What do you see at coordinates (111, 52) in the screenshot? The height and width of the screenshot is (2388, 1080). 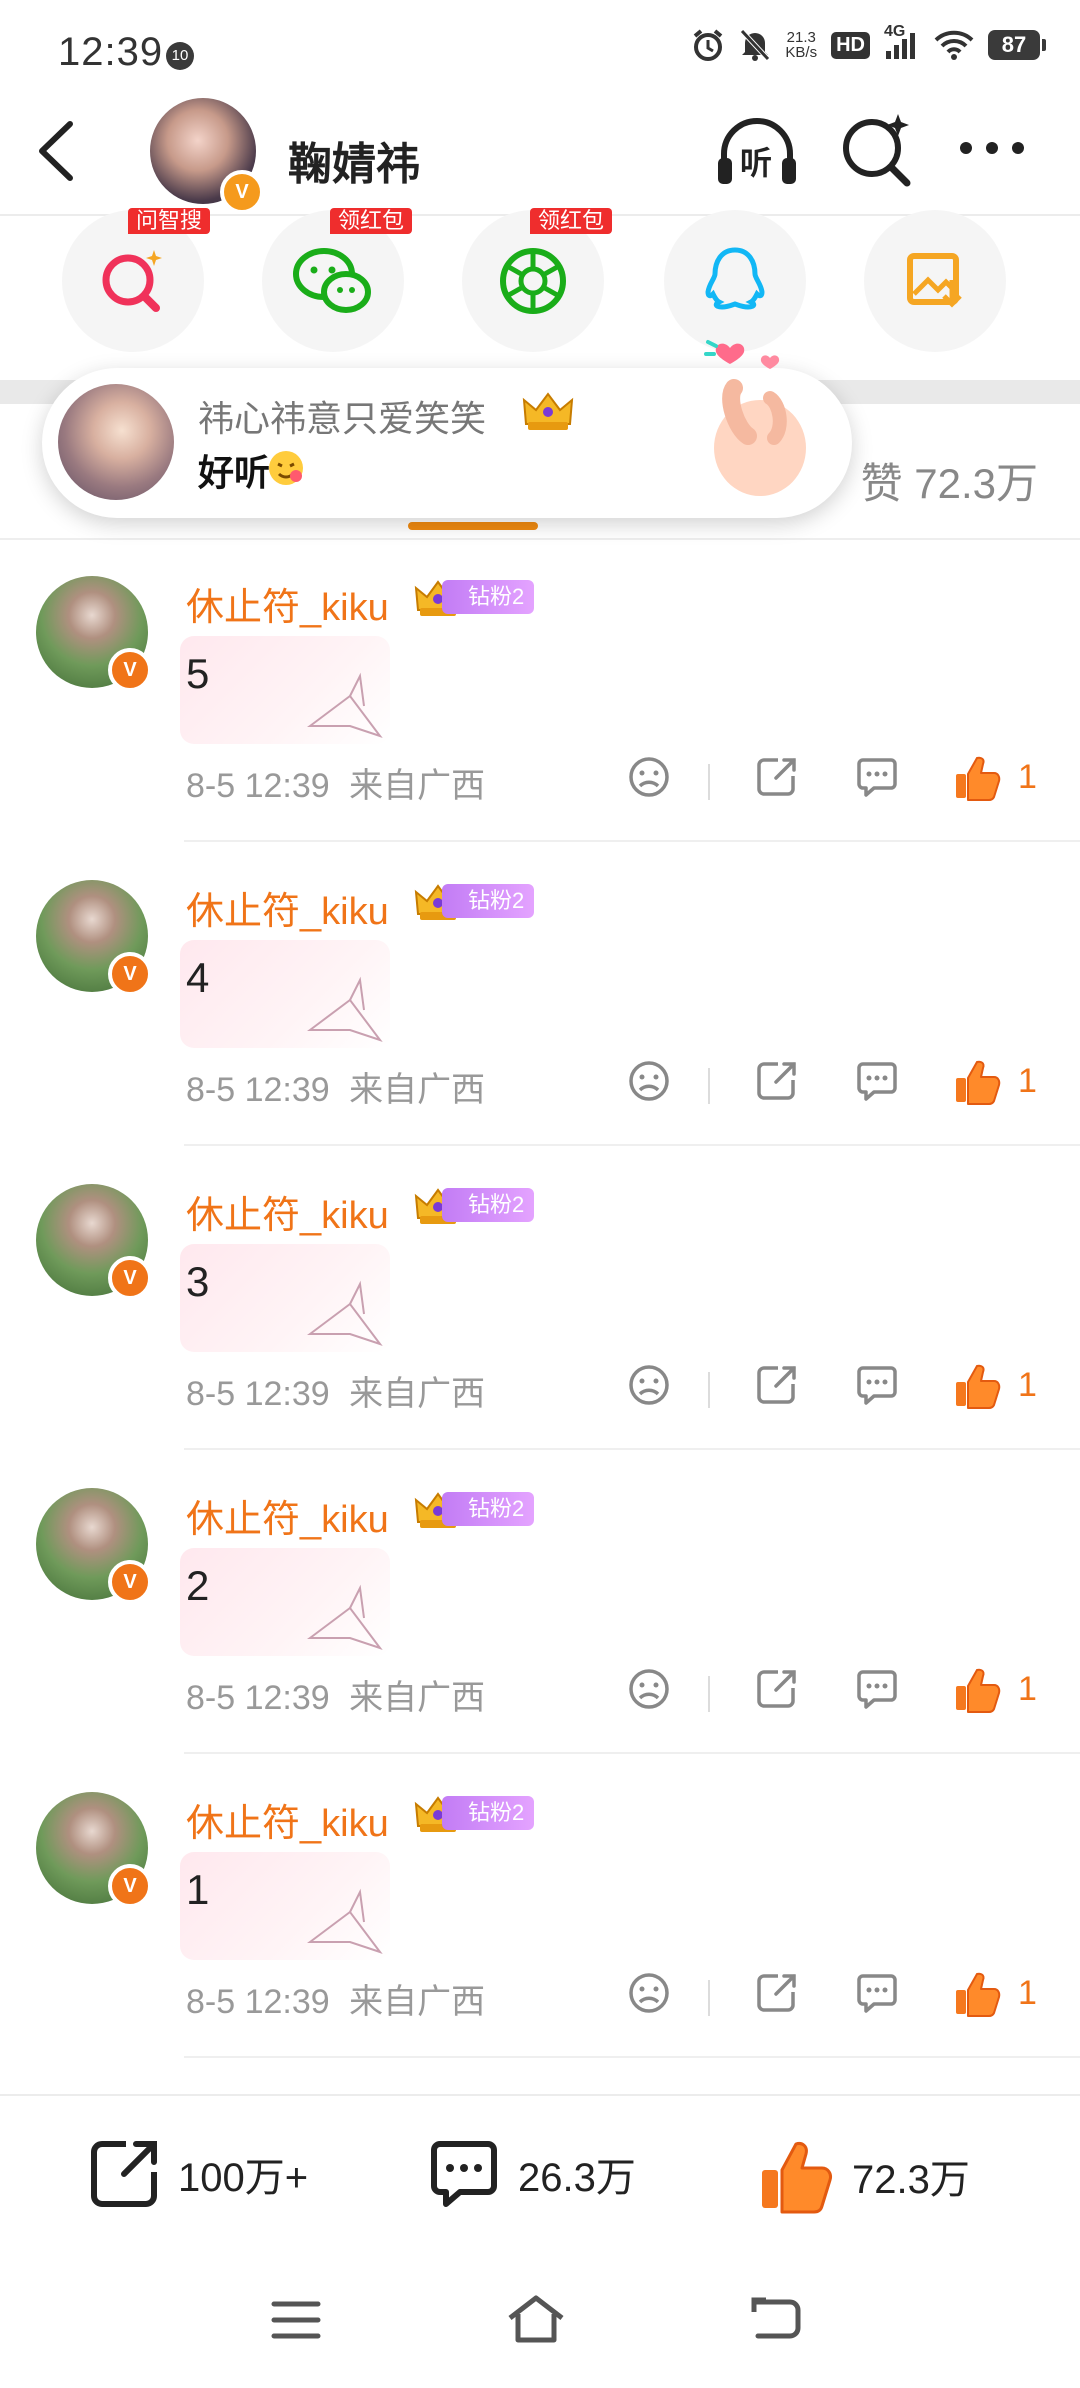 I see `status-time: 12:39` at bounding box center [111, 52].